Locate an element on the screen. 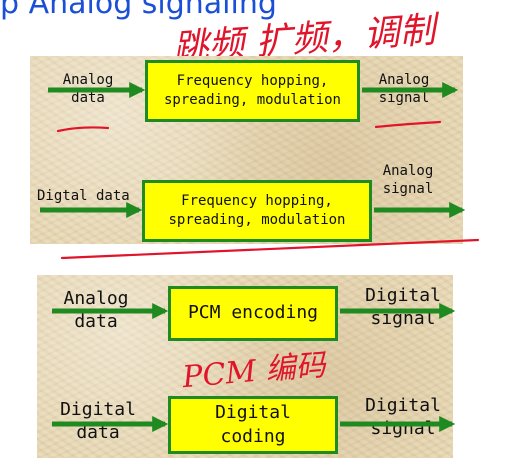 The image size is (508, 469). top-row2-box-line1: Frequency hopping, is located at coordinates (257, 201).